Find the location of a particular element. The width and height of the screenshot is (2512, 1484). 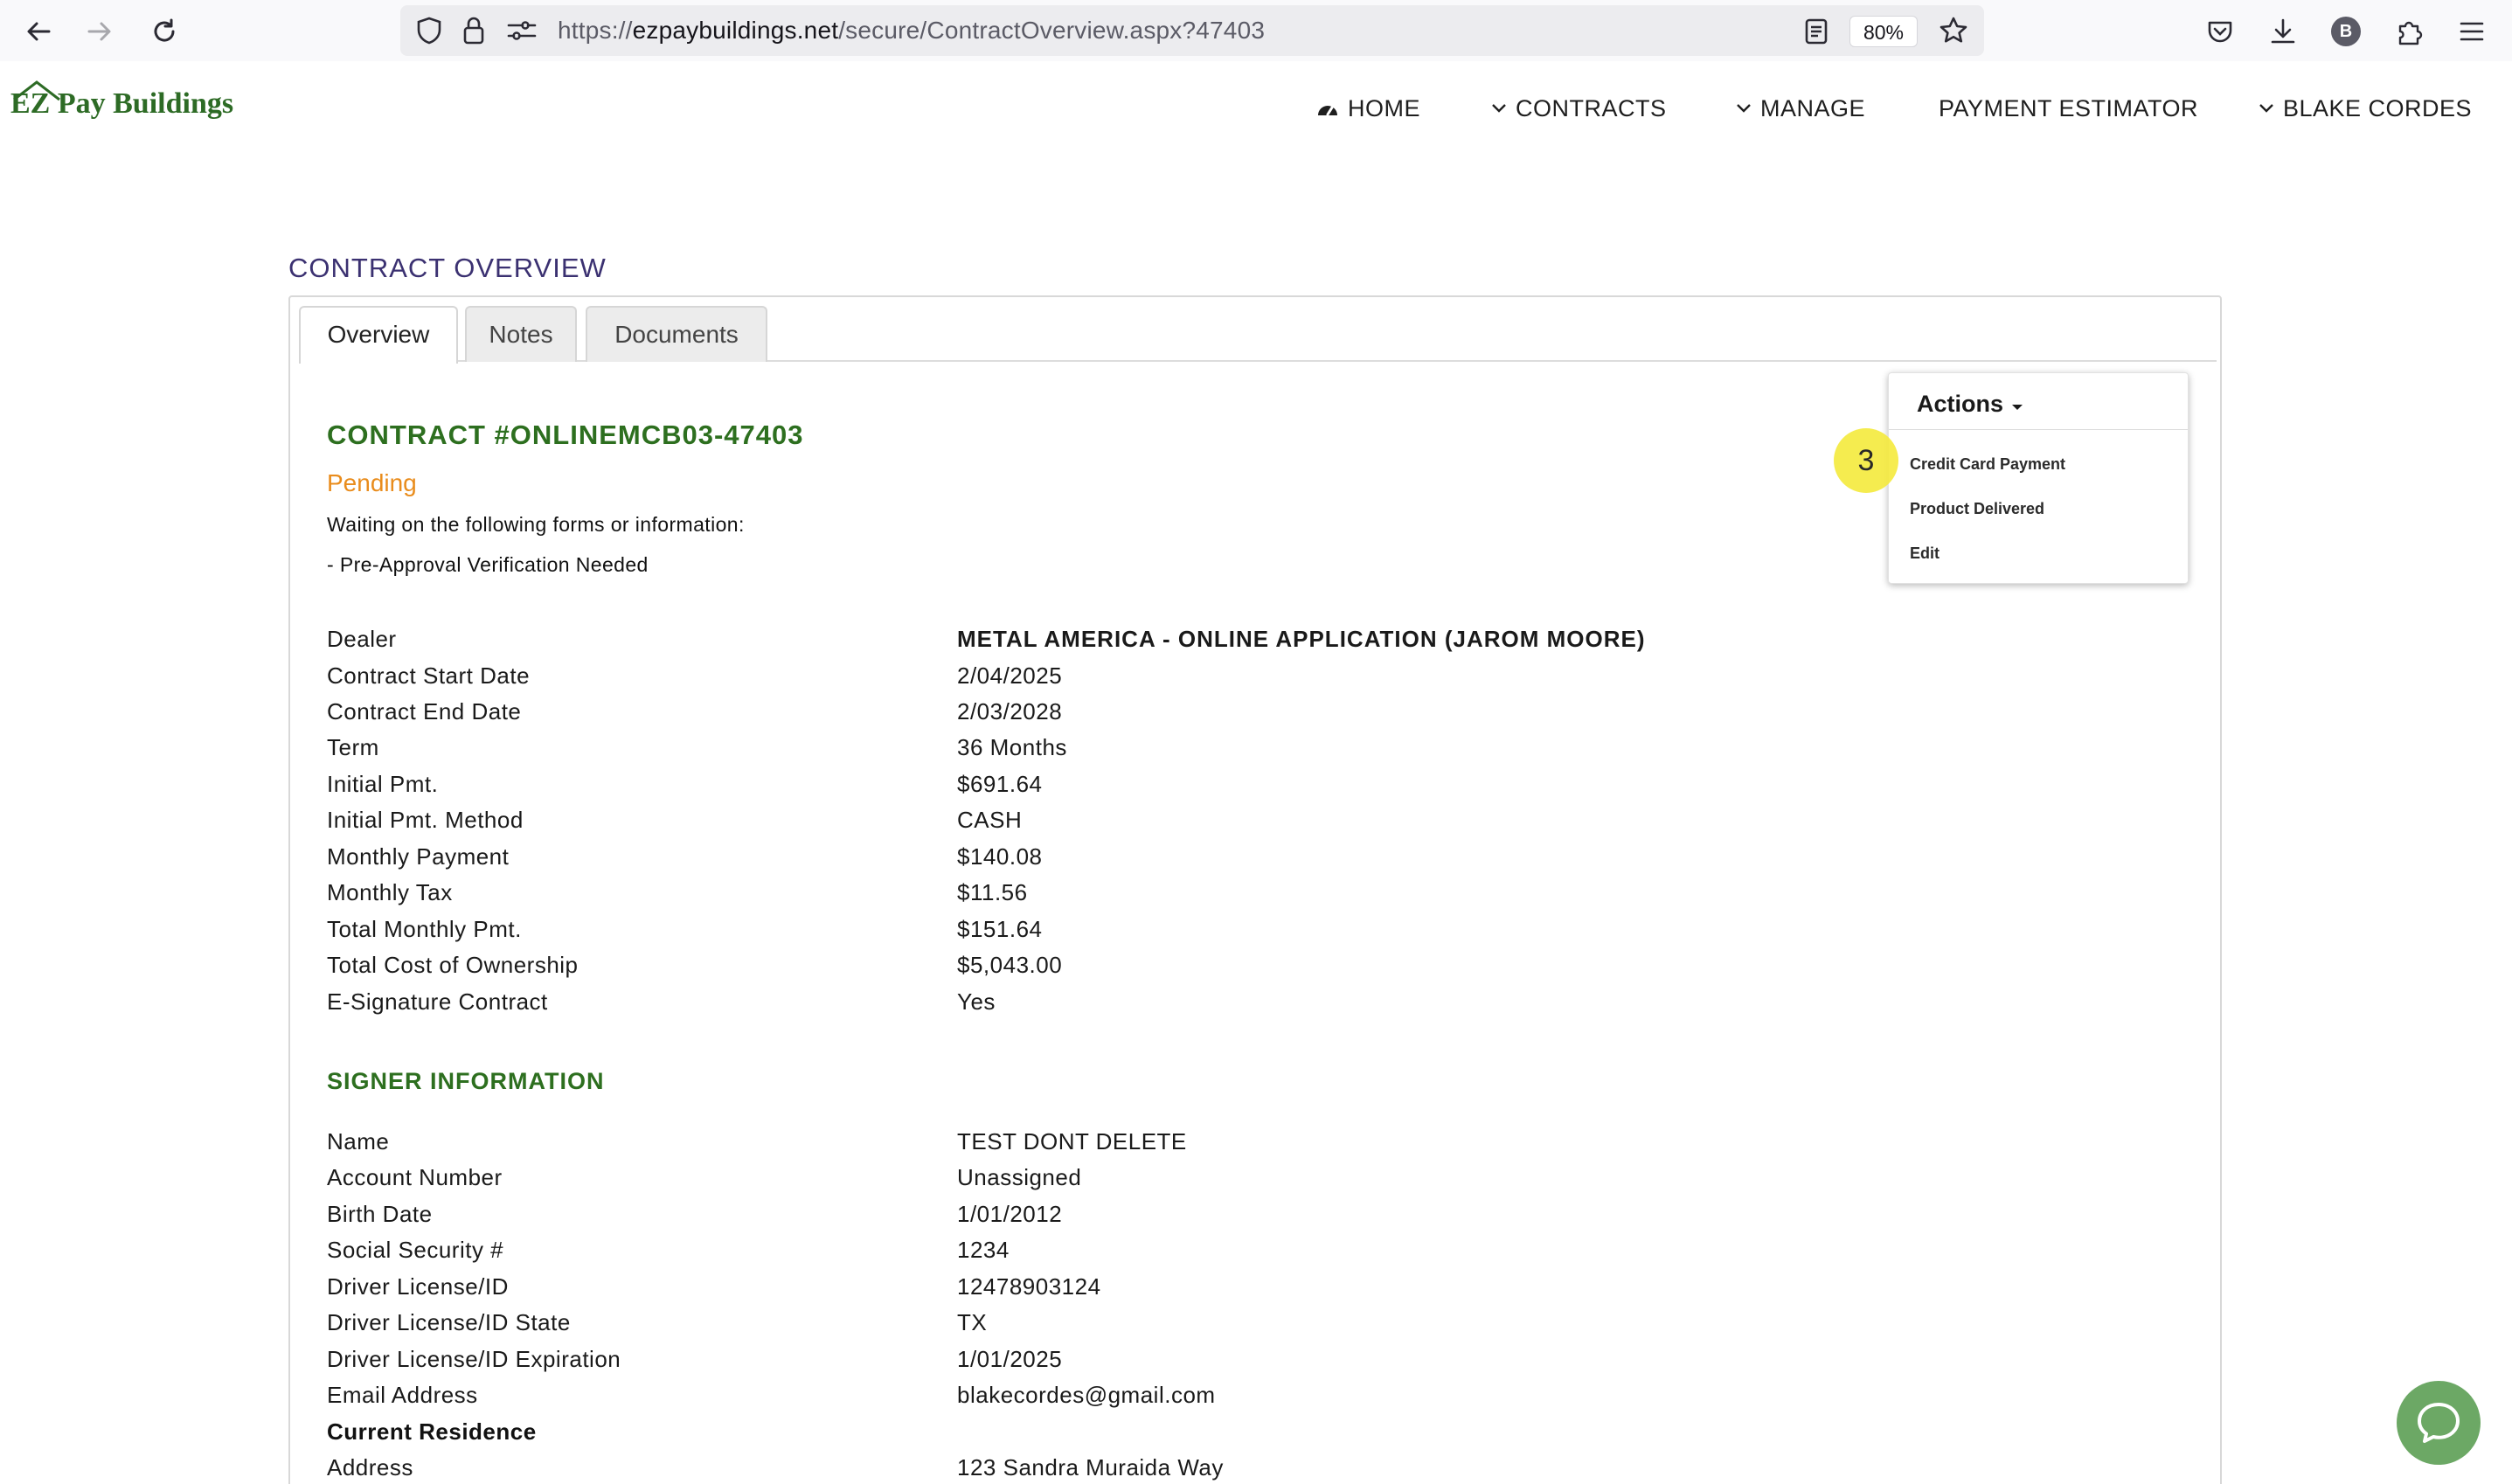

tab-notes: Notes is located at coordinates (521, 334).